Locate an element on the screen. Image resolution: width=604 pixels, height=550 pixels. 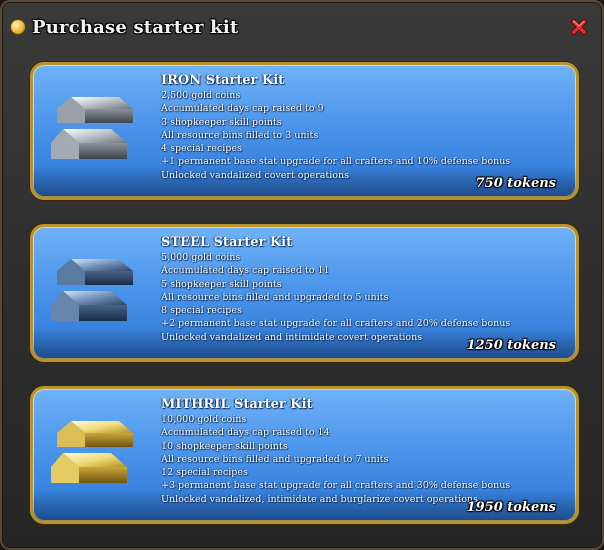
kit-benefit-line: All resource bins filled to 3 units is located at coordinates (240, 135).